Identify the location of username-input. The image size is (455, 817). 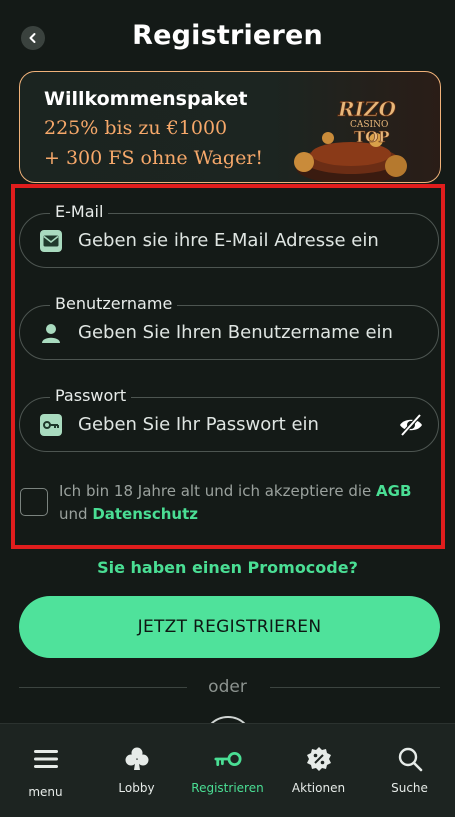
(238, 332).